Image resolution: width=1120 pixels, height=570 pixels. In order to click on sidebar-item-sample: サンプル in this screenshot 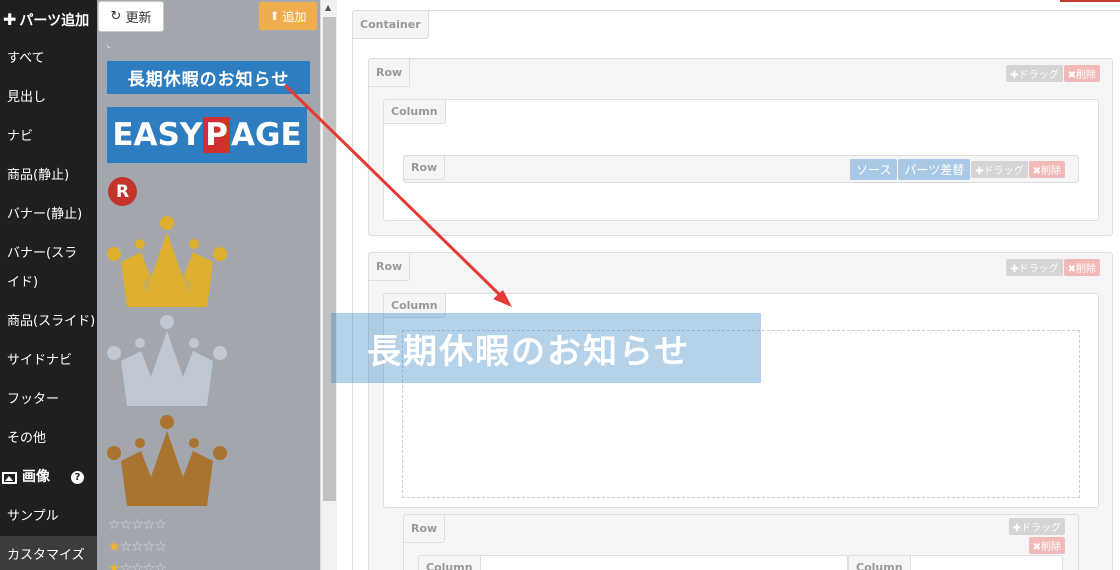, I will do `click(48, 516)`.